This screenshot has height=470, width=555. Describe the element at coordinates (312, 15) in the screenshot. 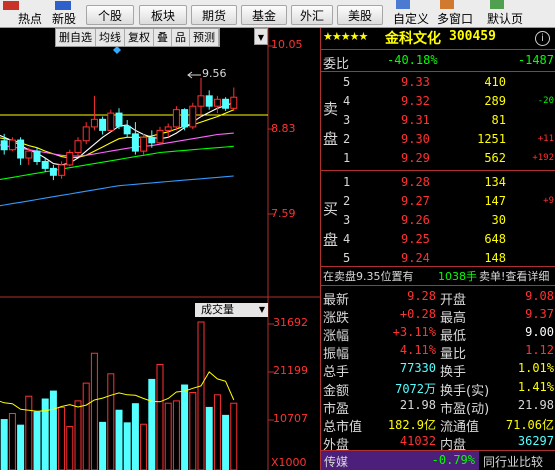

I see `tab-4: 外汇` at that location.